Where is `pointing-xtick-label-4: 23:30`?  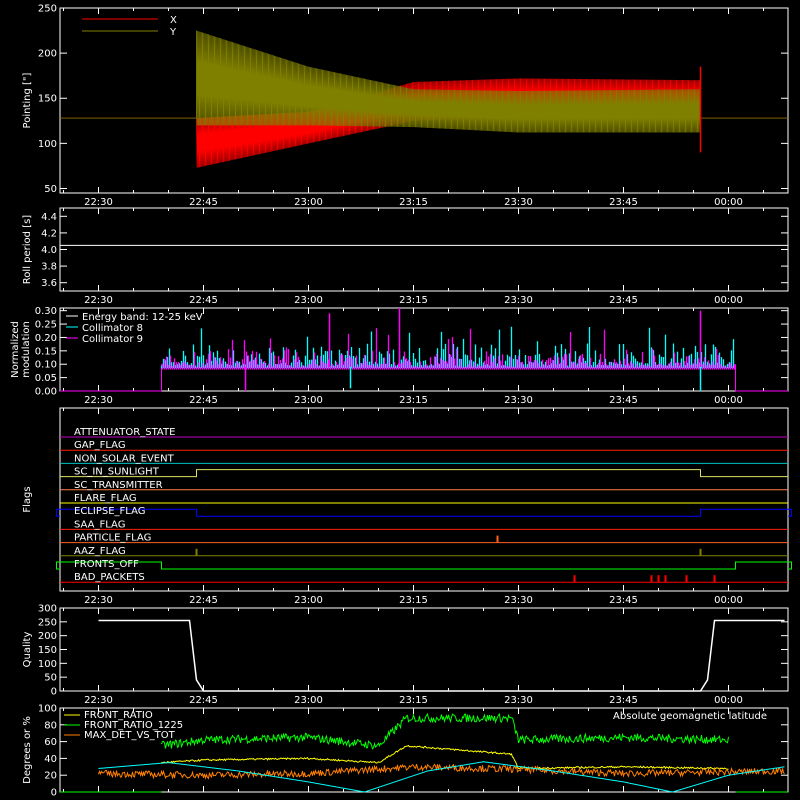 pointing-xtick-label-4: 23:30 is located at coordinates (518, 202).